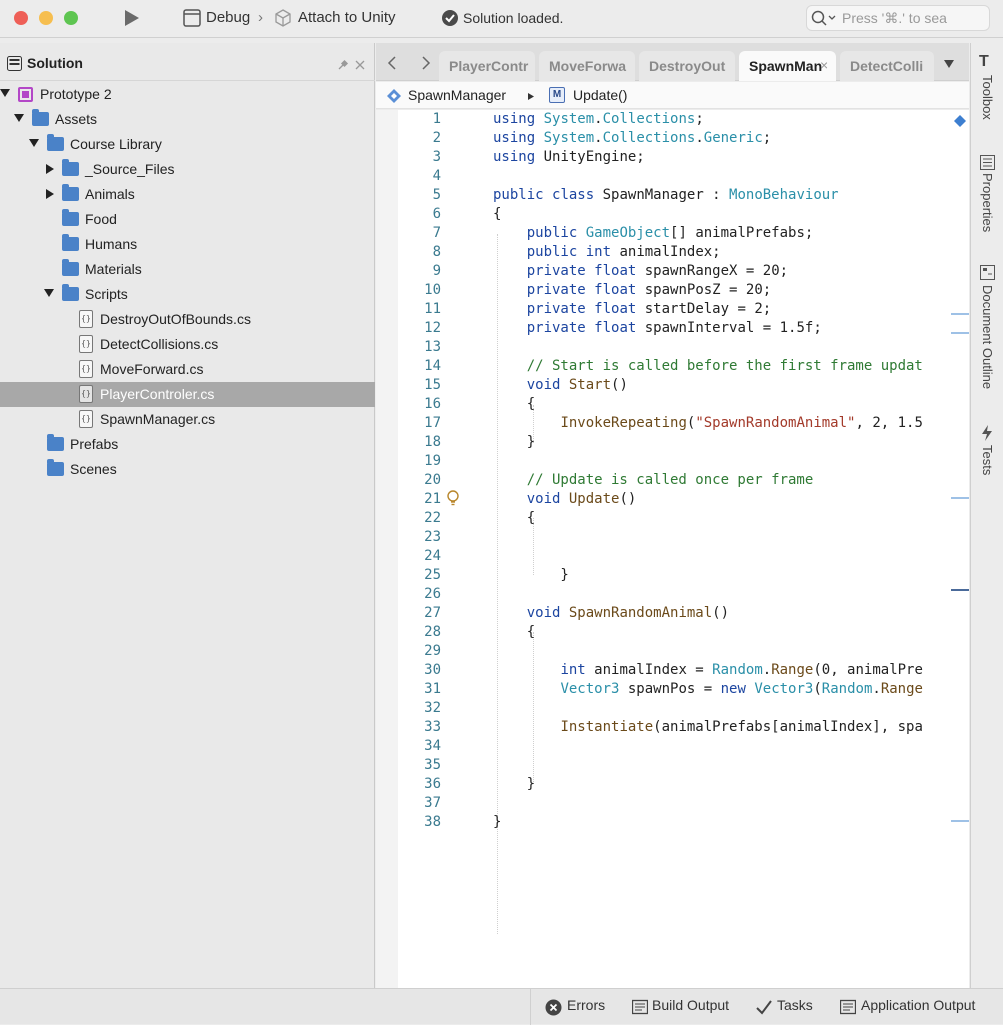 This screenshot has height=1025, width=1003. Describe the element at coordinates (423, 347) in the screenshot. I see `line-number: 13` at that location.